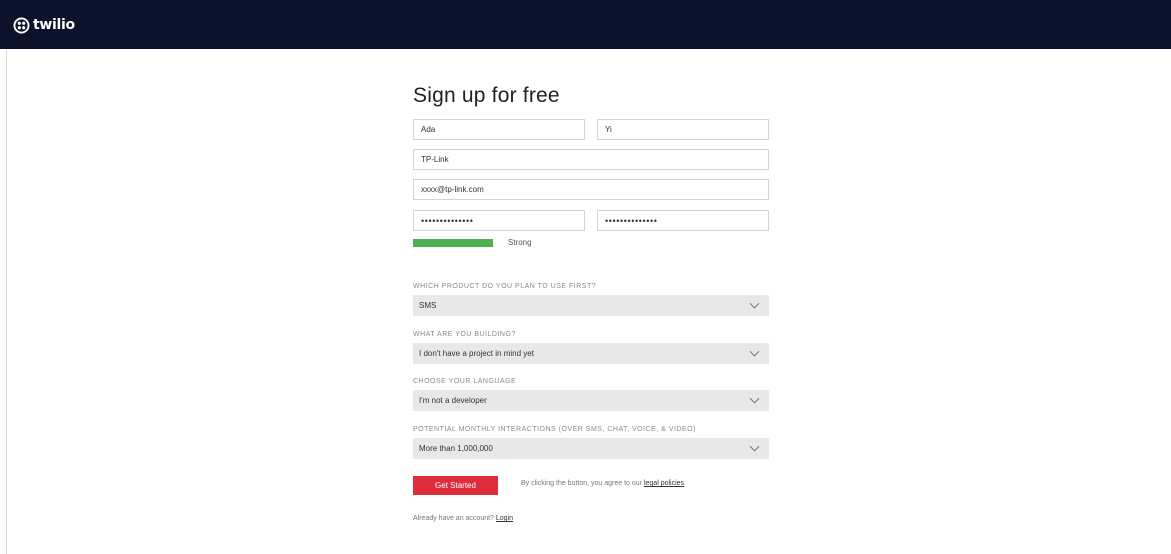 The image size is (1171, 554). Describe the element at coordinates (21, 25) in the screenshot. I see `twilio-logo-icon` at that location.